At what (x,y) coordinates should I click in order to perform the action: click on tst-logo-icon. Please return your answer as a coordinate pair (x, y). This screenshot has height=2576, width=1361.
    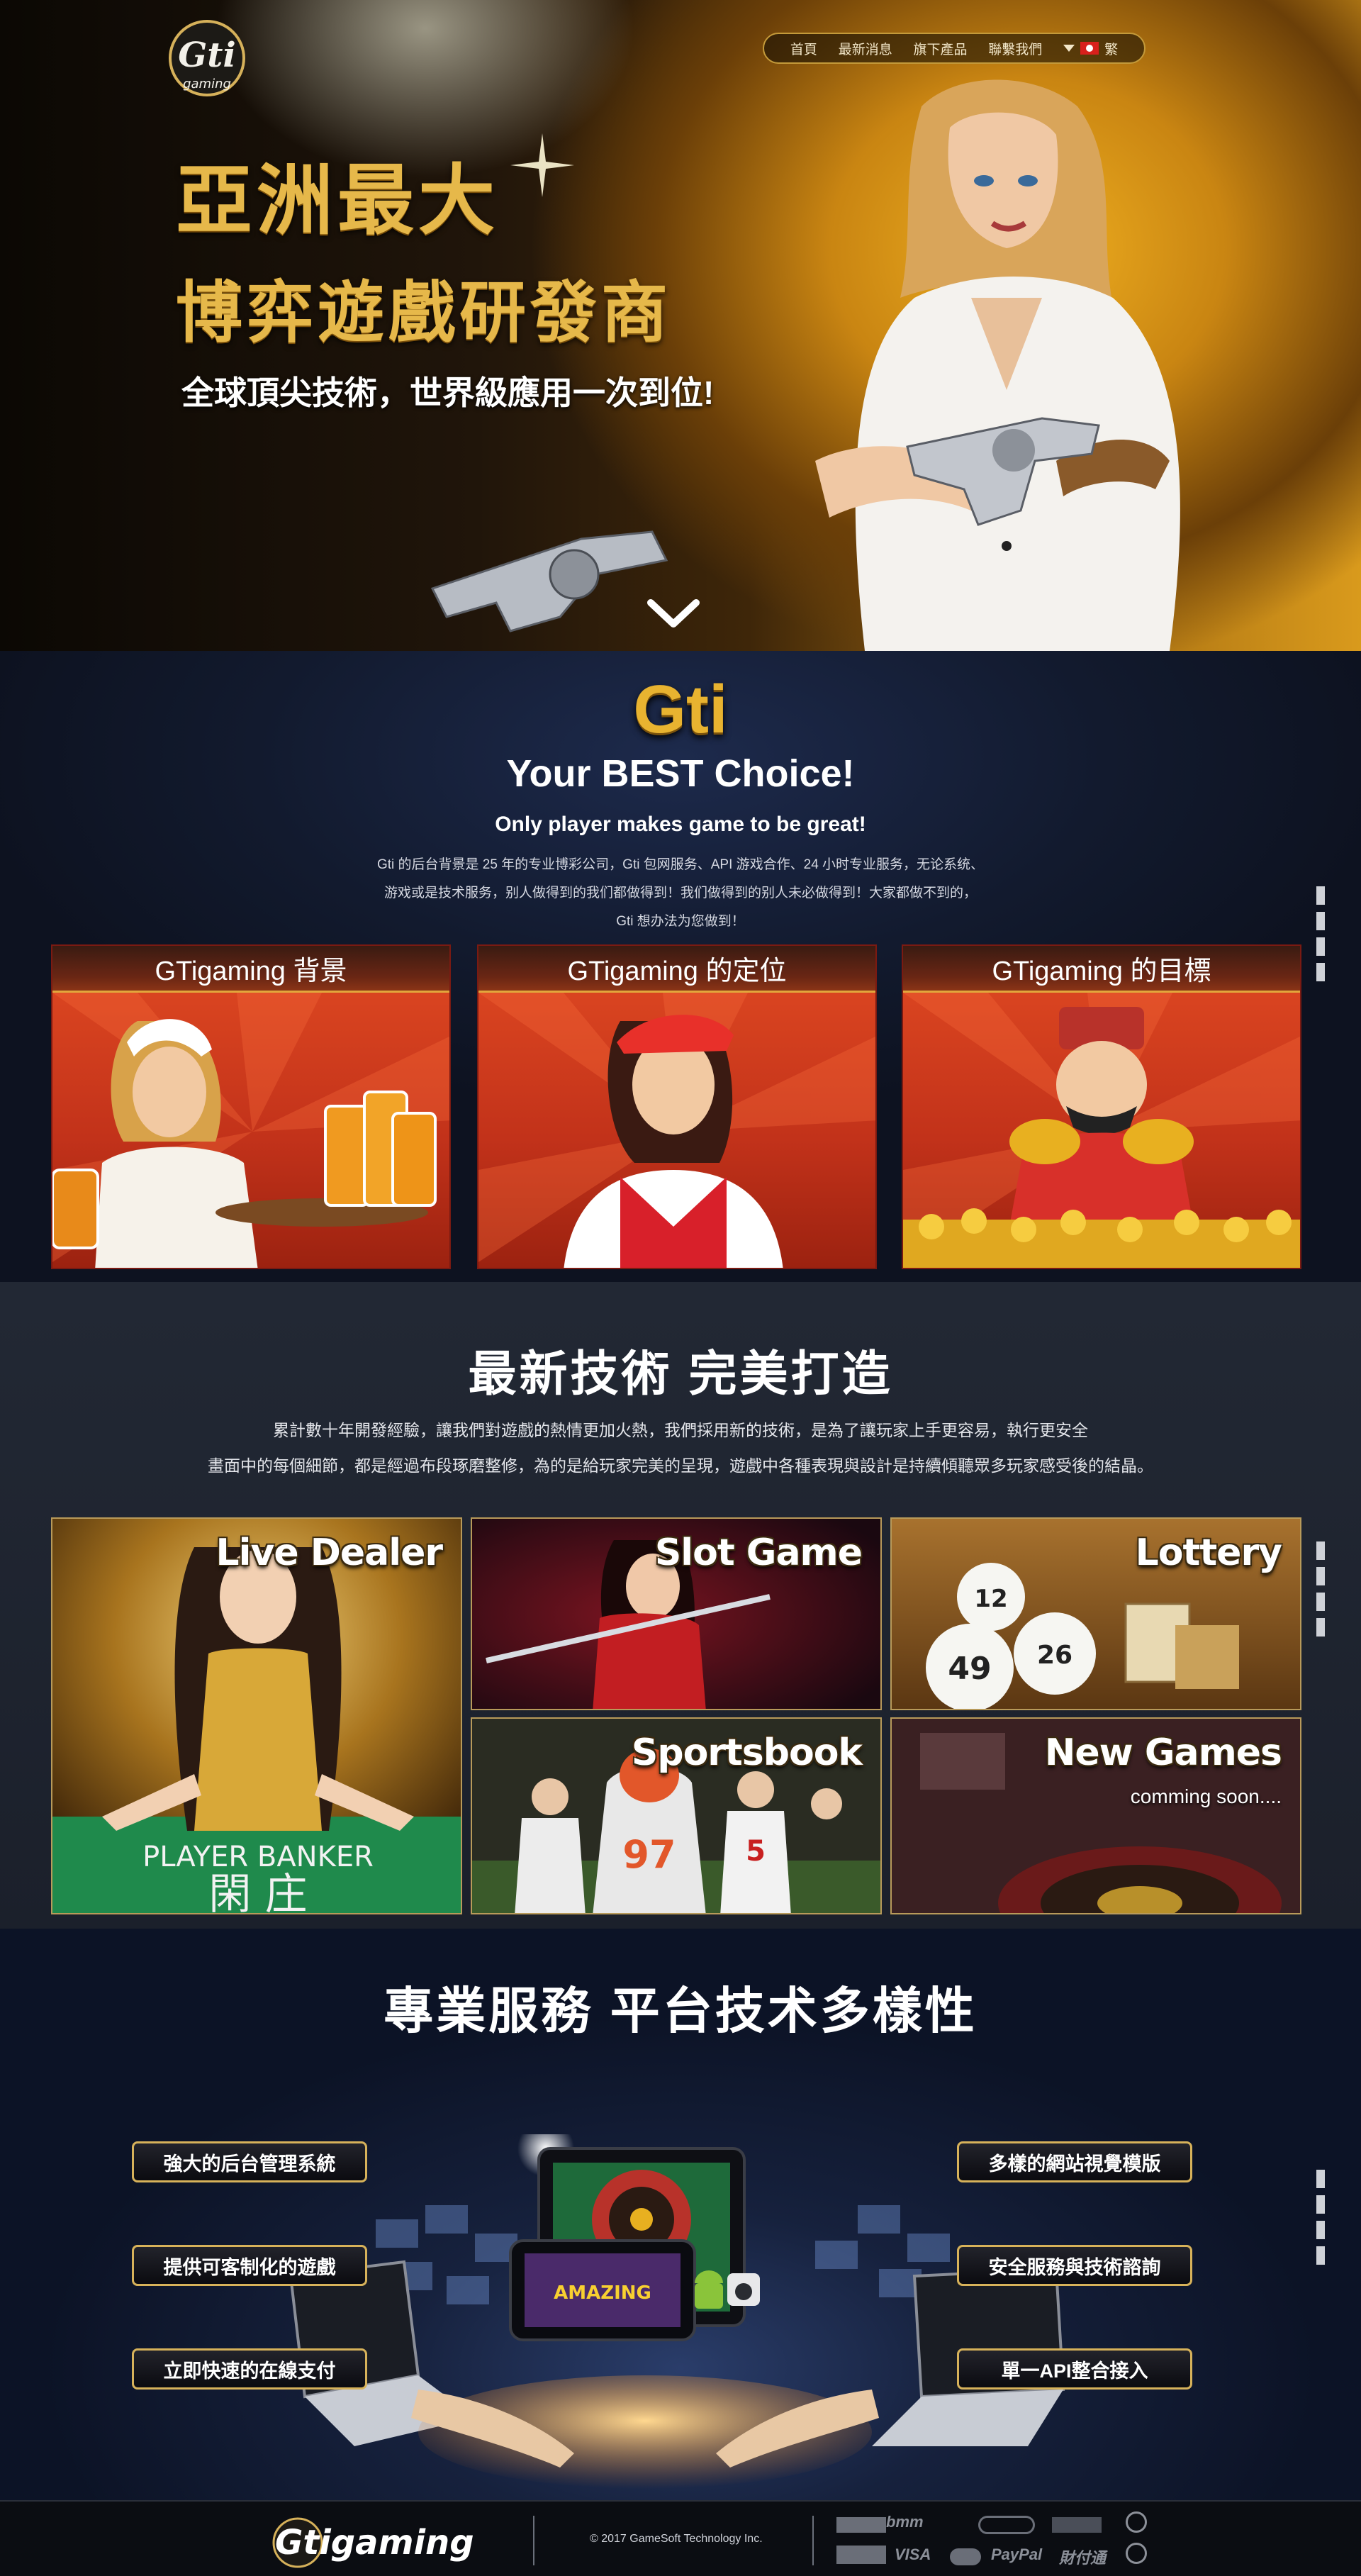
    Looking at the image, I should click on (861, 2525).